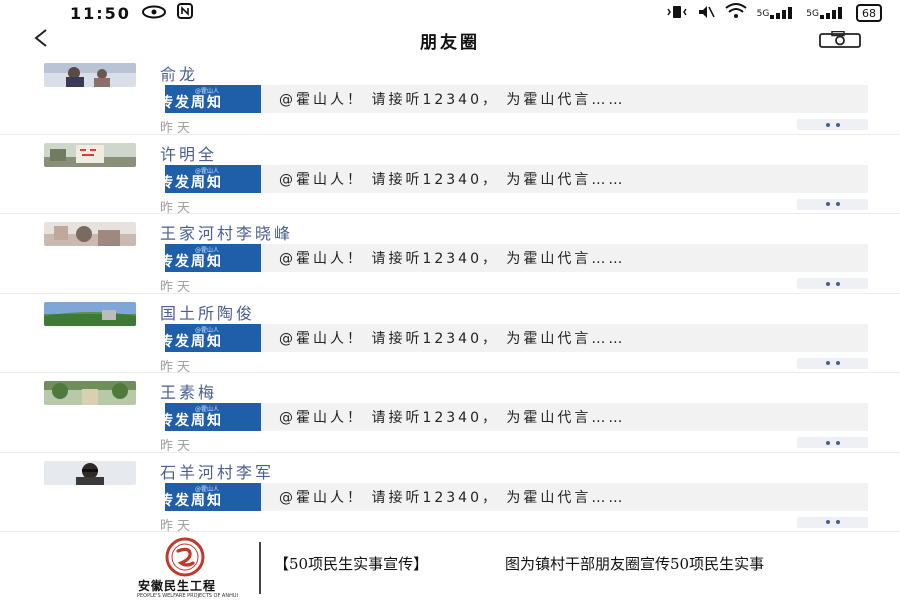  What do you see at coordinates (154, 13) in the screenshot?
I see `eye-icon` at bounding box center [154, 13].